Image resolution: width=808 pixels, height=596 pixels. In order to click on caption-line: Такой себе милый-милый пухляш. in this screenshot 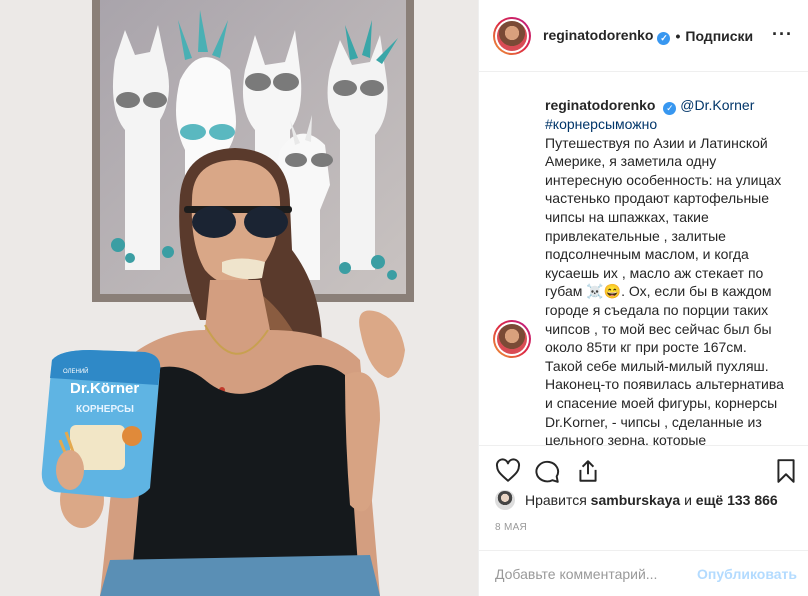, I will do `click(657, 365)`.